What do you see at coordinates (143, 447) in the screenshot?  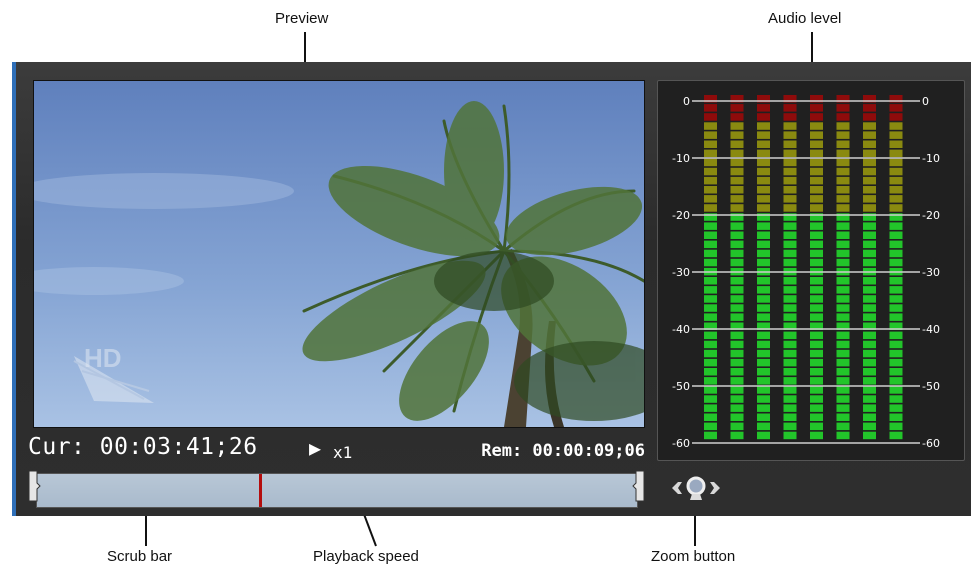 I see `current-timecode: Cur: 00:03:41;26` at bounding box center [143, 447].